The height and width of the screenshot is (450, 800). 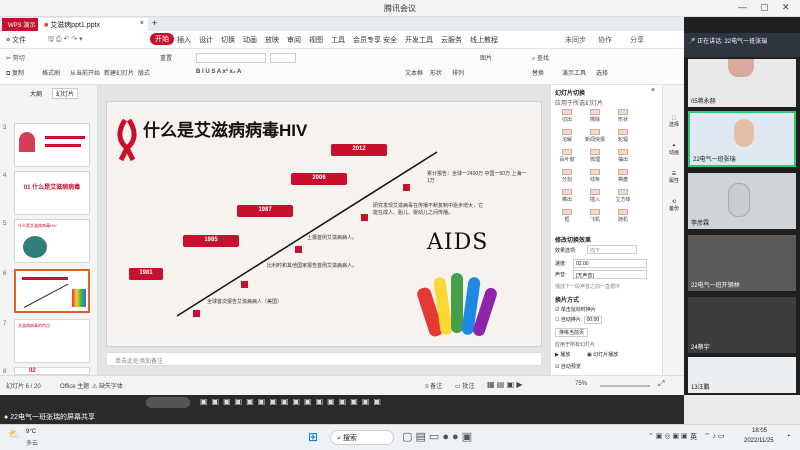 What do you see at coordinates (742, 375) in the screenshot?
I see `participant-tile: 13汪鹏` at bounding box center [742, 375].